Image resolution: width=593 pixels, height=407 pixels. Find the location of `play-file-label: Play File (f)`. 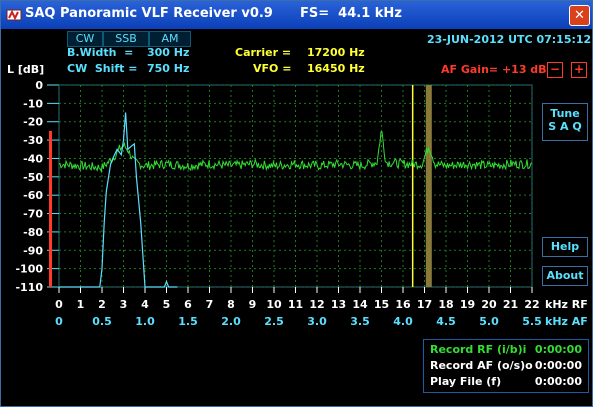

play-file-label: Play File (f) is located at coordinates (466, 381).